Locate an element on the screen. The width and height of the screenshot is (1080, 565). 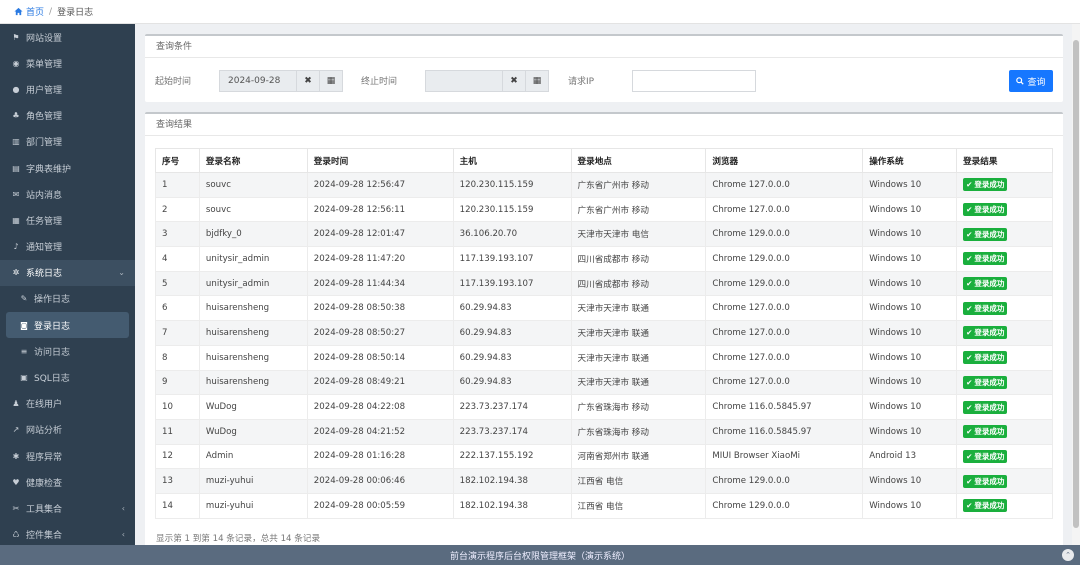
column-header: 序号 is located at coordinates (177, 160).